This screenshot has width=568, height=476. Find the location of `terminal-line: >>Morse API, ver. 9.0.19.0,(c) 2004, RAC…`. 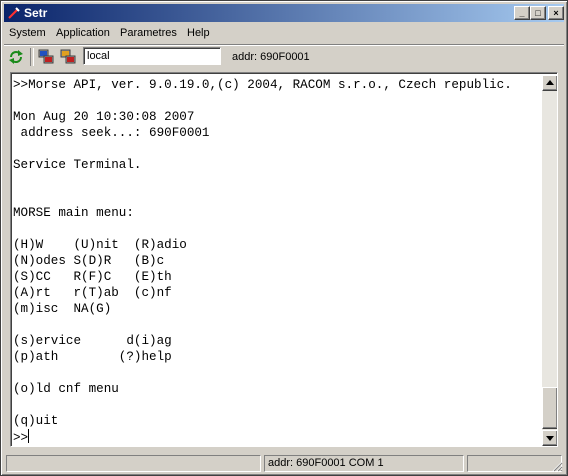

terminal-line: >>Morse API, ver. 9.0.19.0,(c) 2004, RAC… is located at coordinates (262, 85).